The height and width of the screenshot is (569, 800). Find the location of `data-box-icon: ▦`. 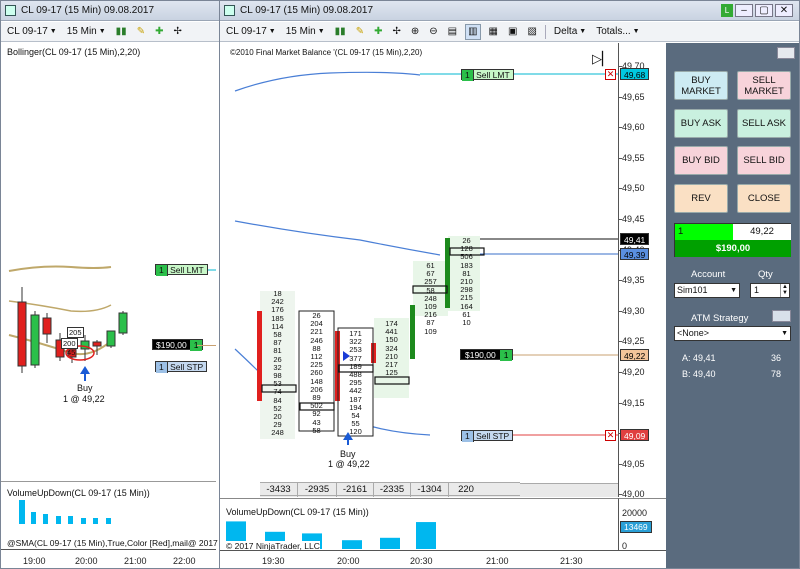

data-box-icon: ▦ is located at coordinates (493, 32).